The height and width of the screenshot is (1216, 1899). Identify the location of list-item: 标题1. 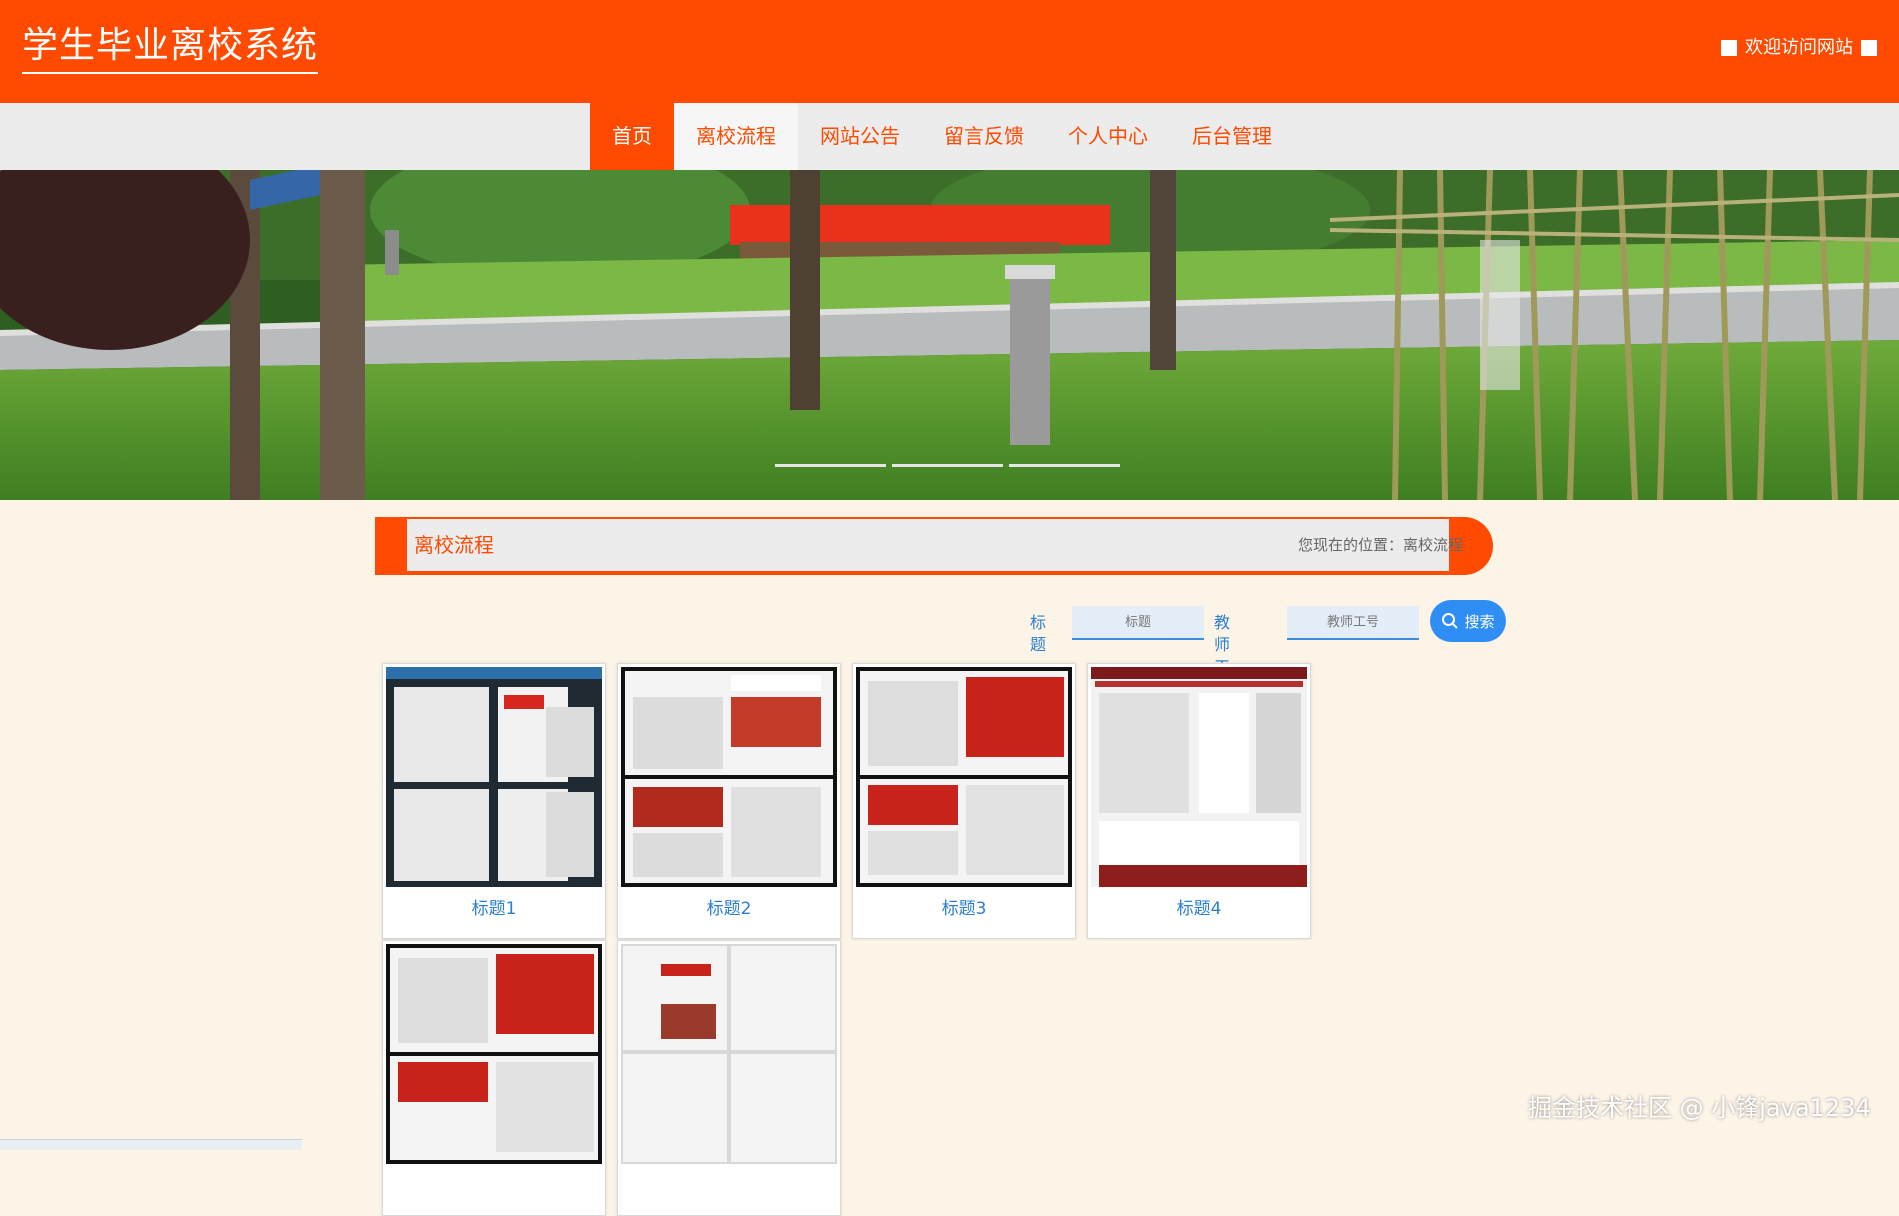
(494, 801).